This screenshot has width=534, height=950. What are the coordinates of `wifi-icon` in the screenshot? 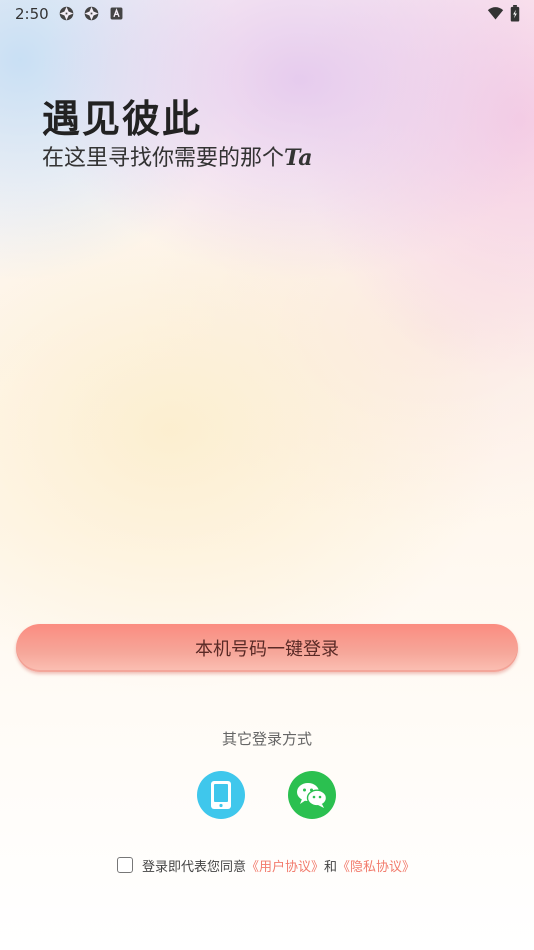 It's located at (495, 13).